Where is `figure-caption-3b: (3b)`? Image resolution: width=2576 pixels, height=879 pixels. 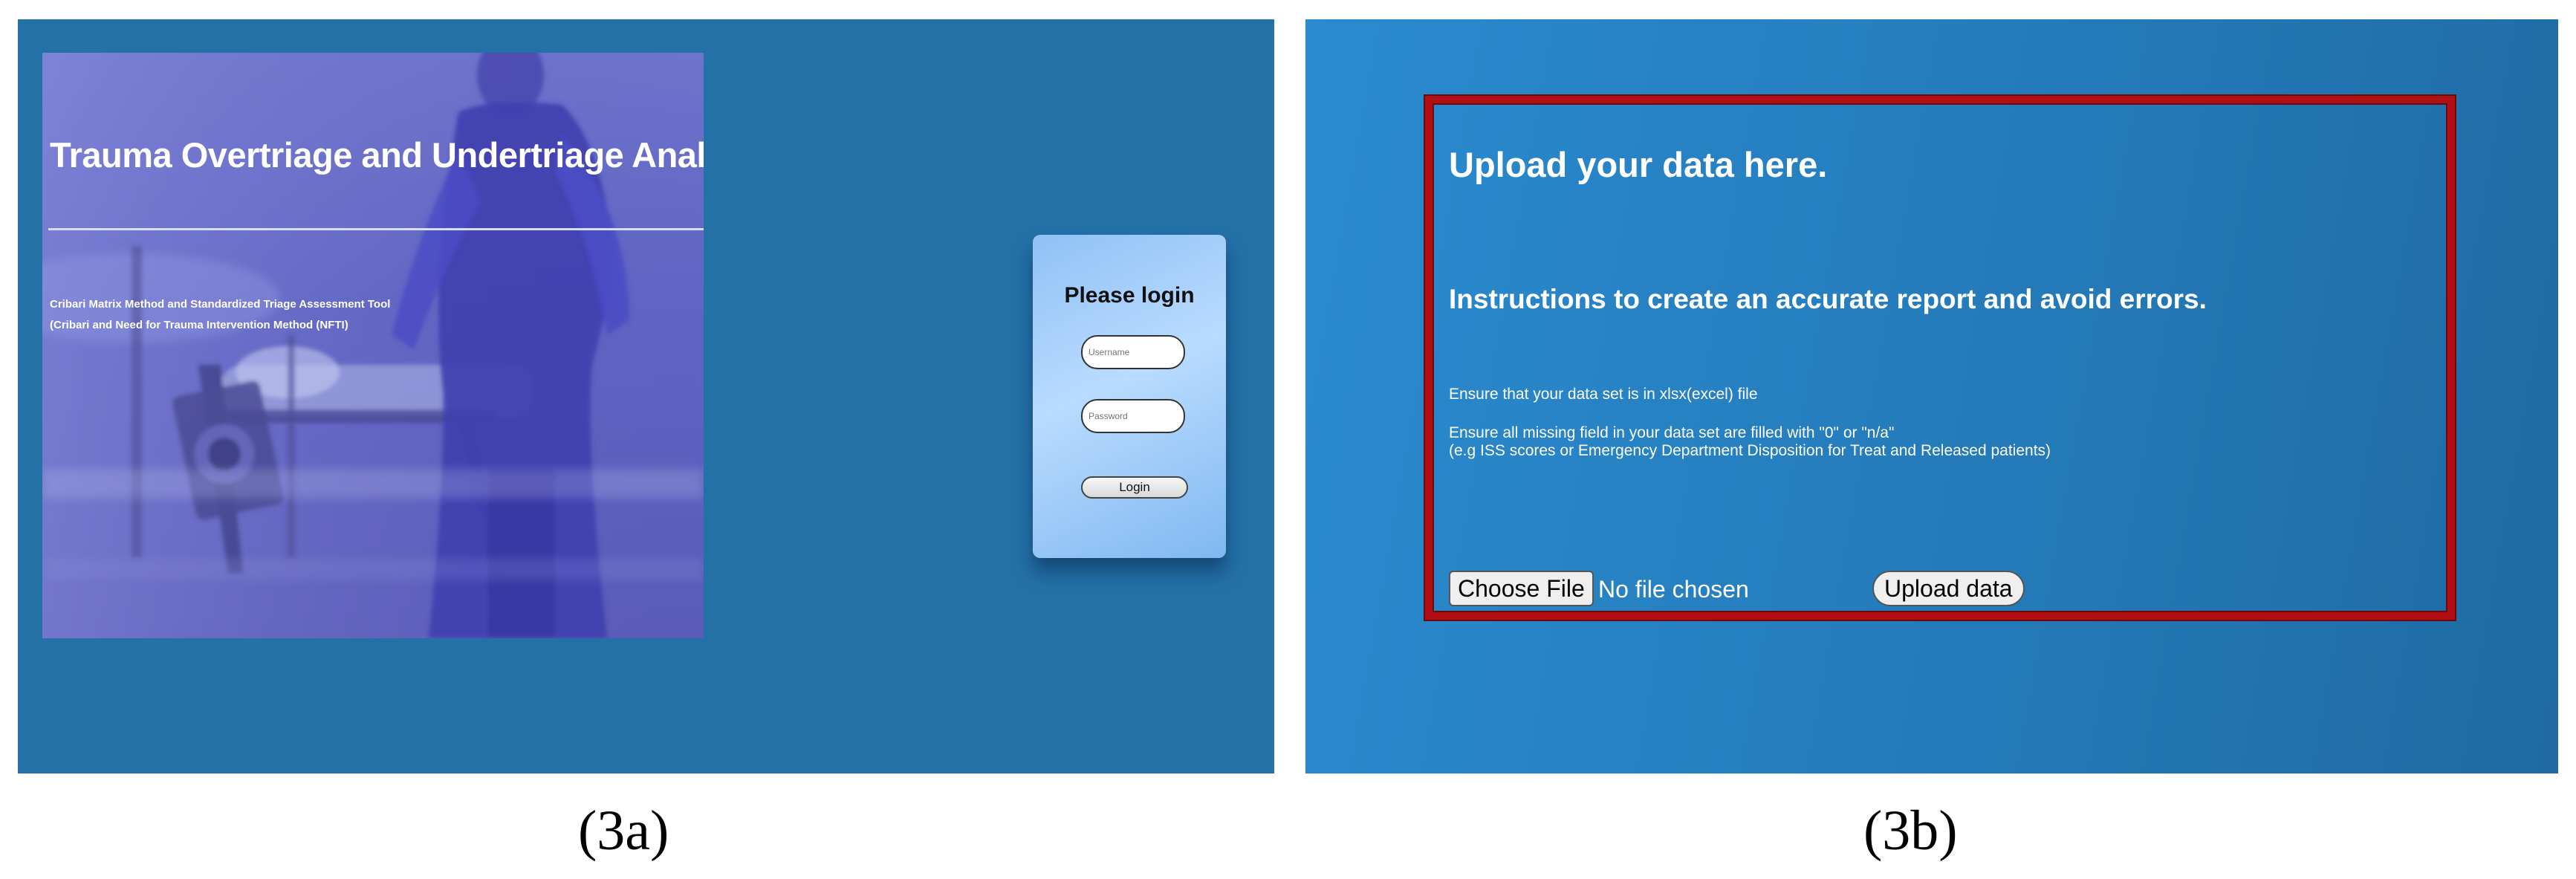
figure-caption-3b: (3b) is located at coordinates (1910, 830).